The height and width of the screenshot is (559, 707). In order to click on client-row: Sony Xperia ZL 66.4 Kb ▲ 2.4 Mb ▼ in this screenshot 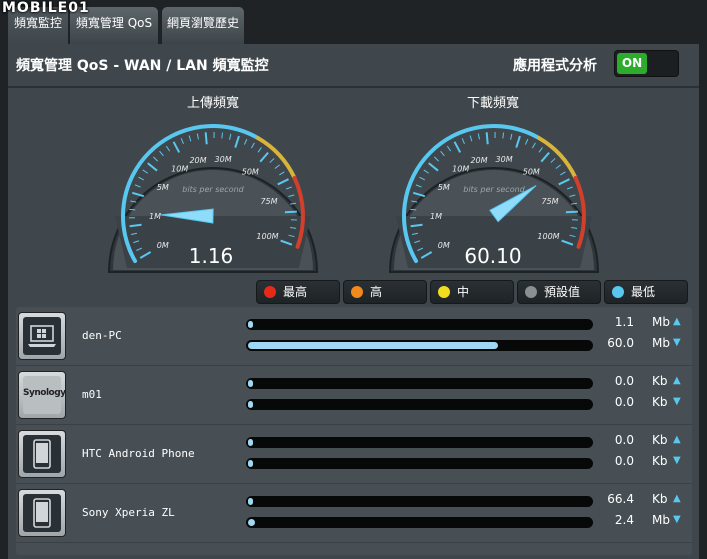, I will do `click(354, 513)`.